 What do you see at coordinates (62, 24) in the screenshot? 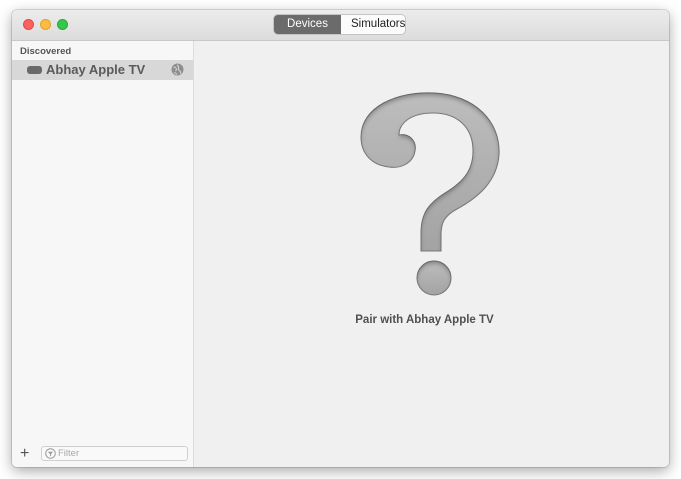
I see `zoom-button` at bounding box center [62, 24].